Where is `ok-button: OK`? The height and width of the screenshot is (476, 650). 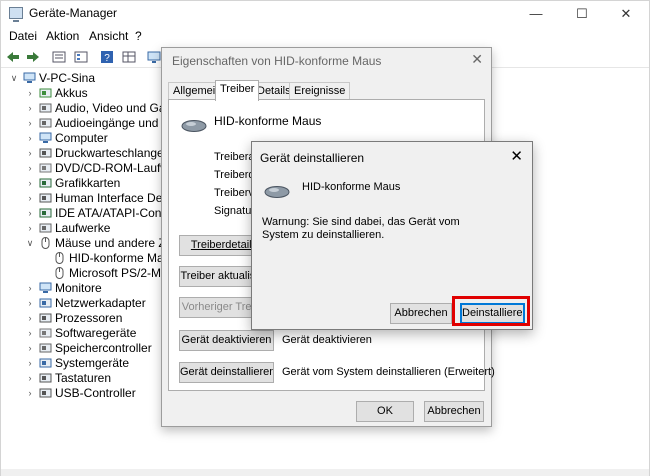
ok-button: OK is located at coordinates (385, 411).